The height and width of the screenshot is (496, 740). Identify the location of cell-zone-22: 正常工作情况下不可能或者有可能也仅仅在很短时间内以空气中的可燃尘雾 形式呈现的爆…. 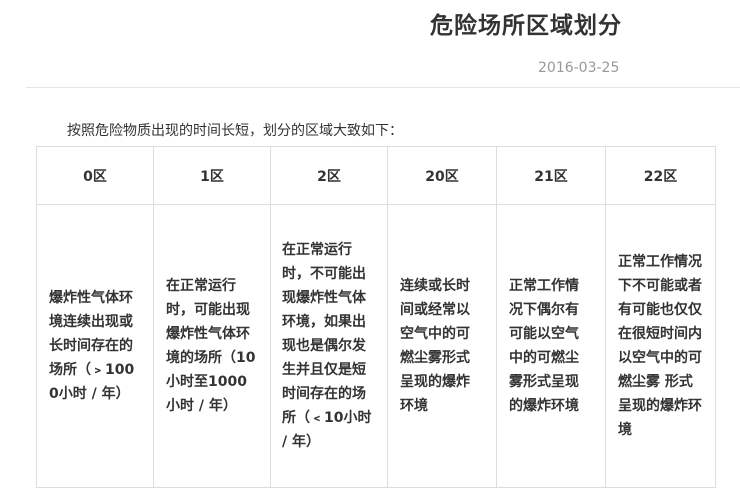
(660, 346).